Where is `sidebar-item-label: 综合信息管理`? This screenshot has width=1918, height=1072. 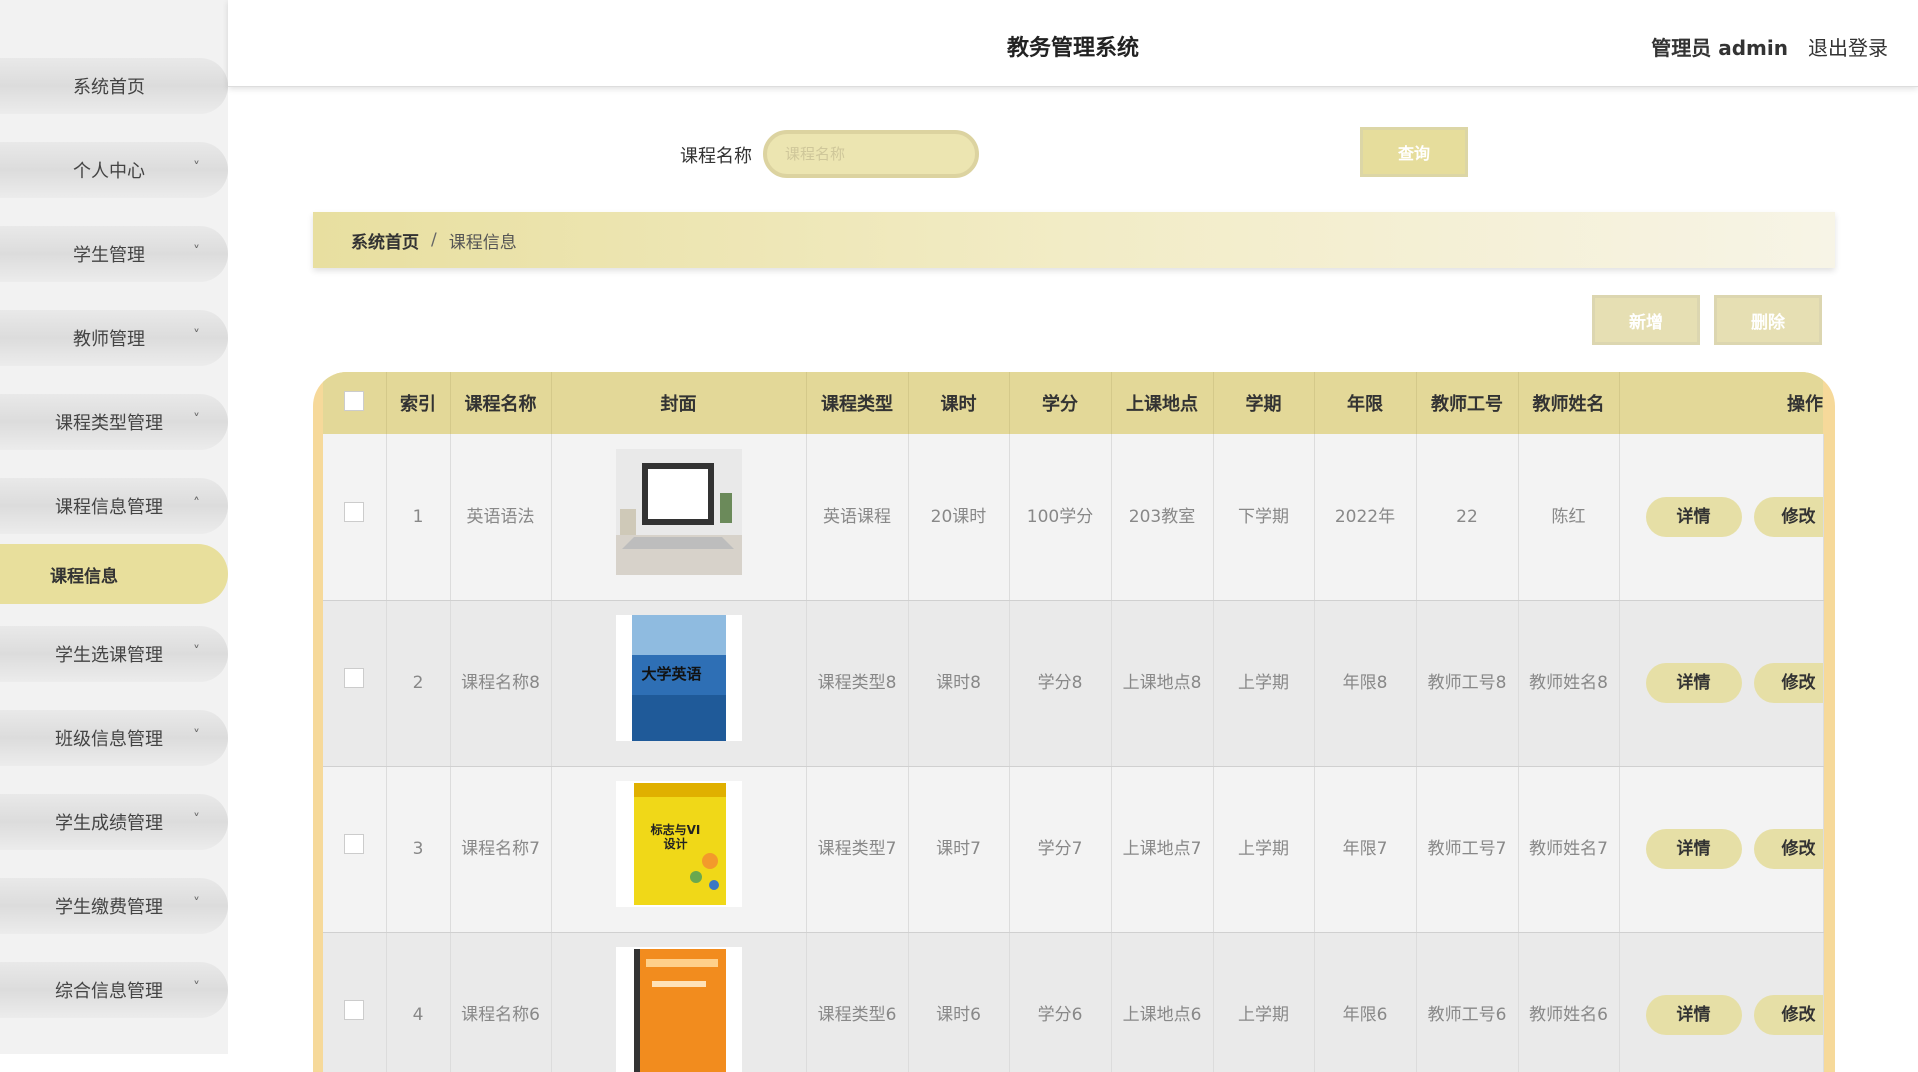
sidebar-item-label: 综合信息管理 is located at coordinates (109, 991).